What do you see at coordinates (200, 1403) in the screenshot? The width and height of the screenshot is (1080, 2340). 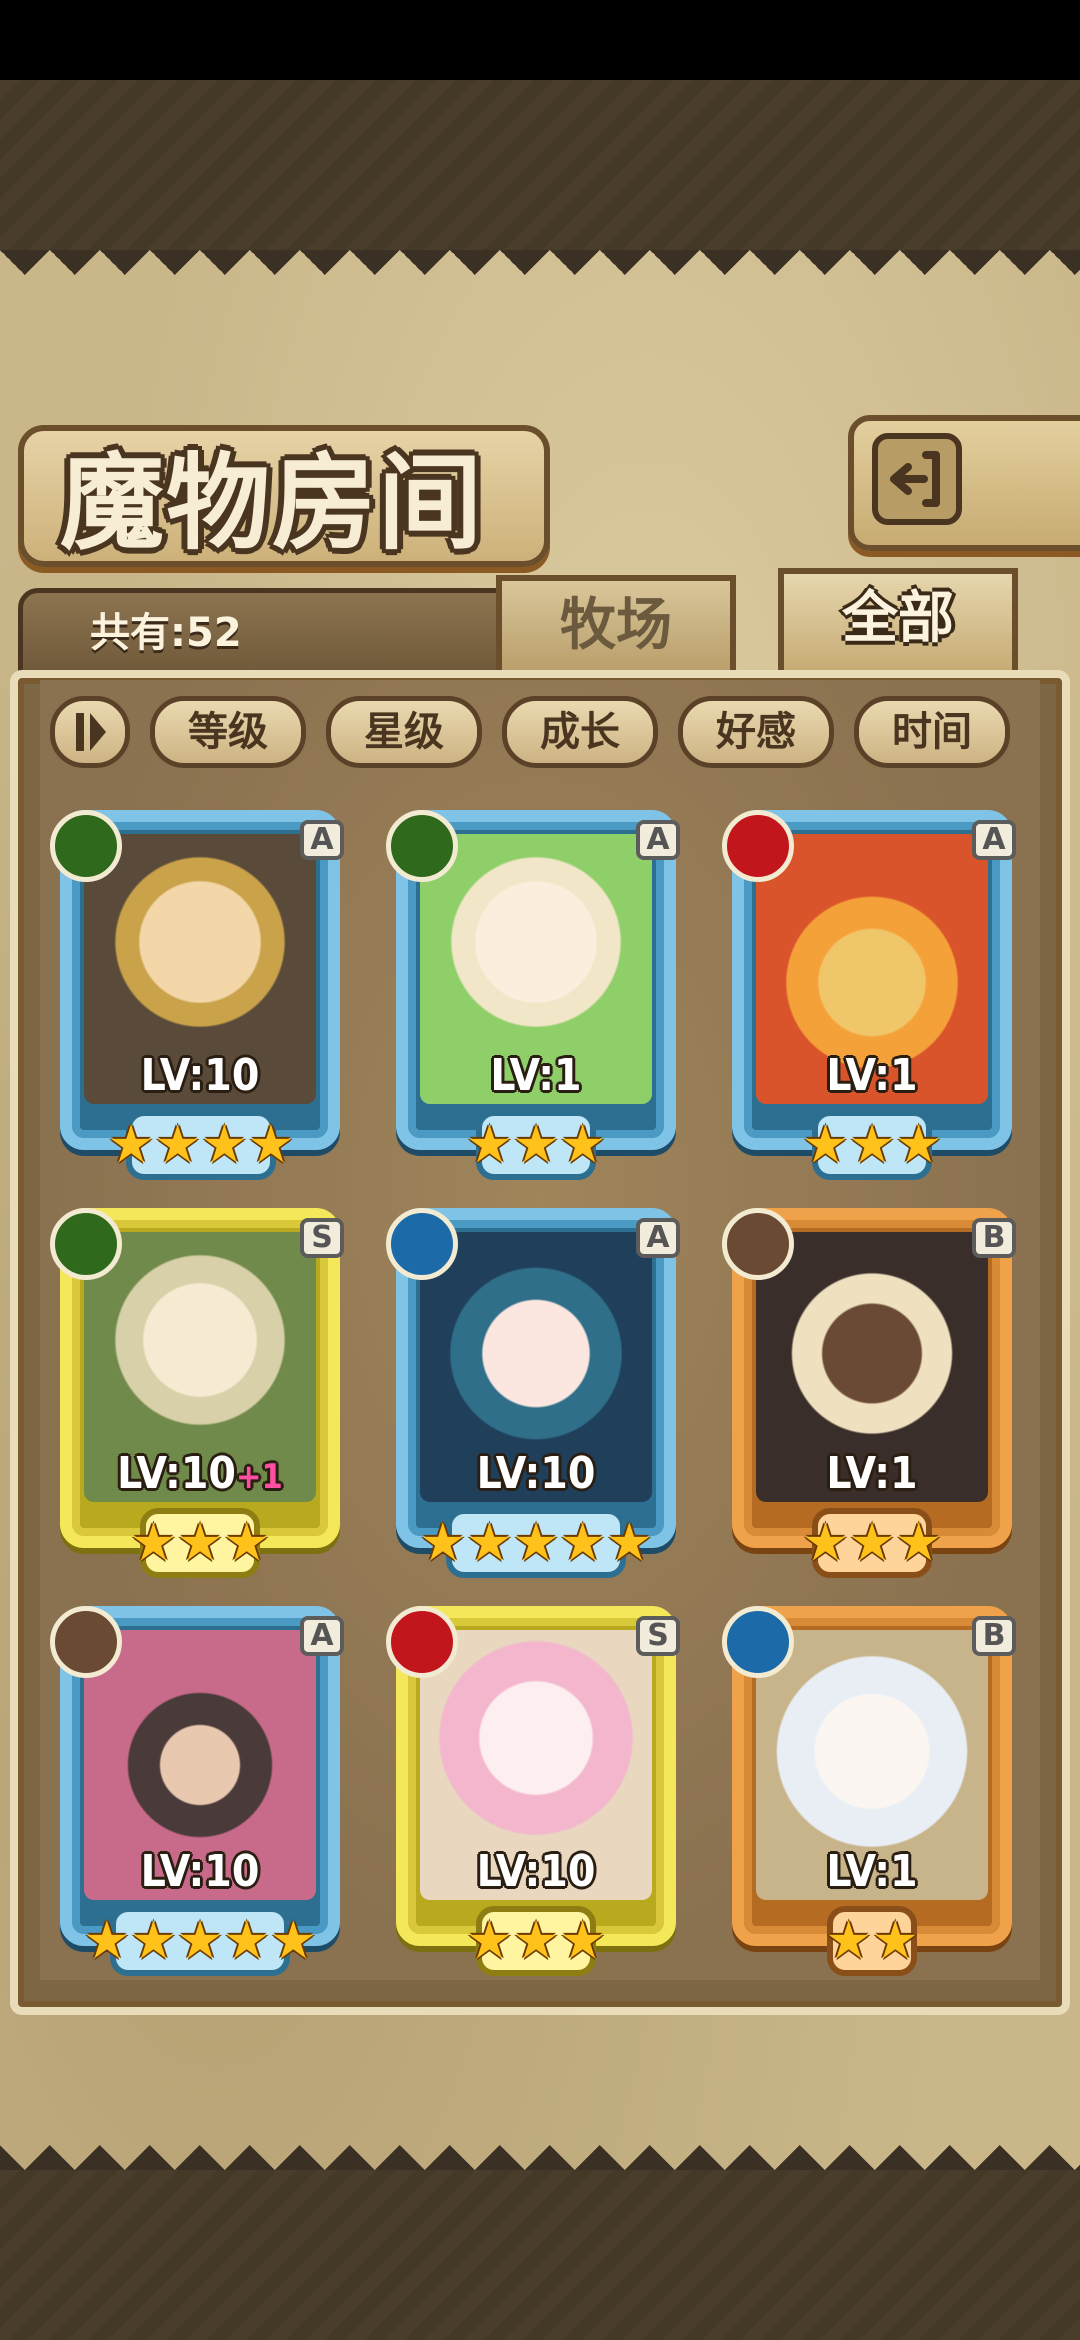 I see `monster-card: S LV:10+1 ★ ★ ★` at bounding box center [200, 1403].